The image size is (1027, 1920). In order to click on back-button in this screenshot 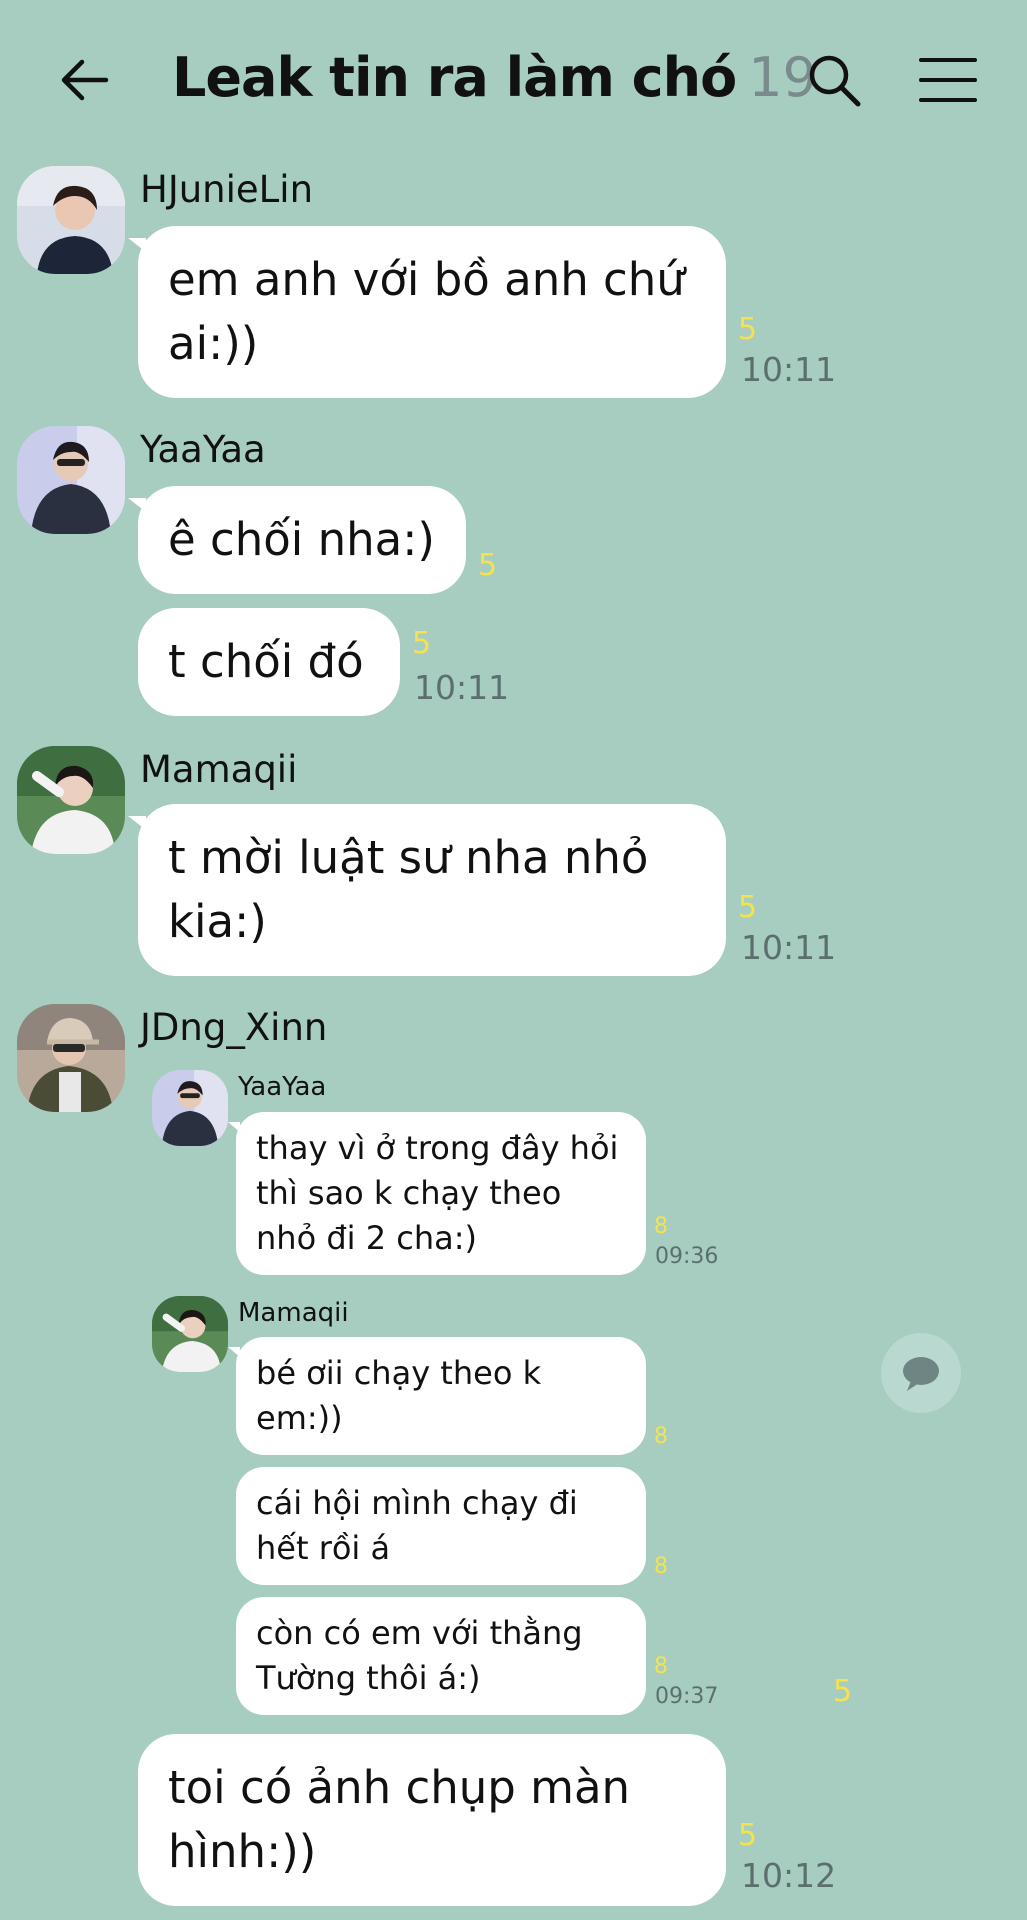, I will do `click(84, 80)`.